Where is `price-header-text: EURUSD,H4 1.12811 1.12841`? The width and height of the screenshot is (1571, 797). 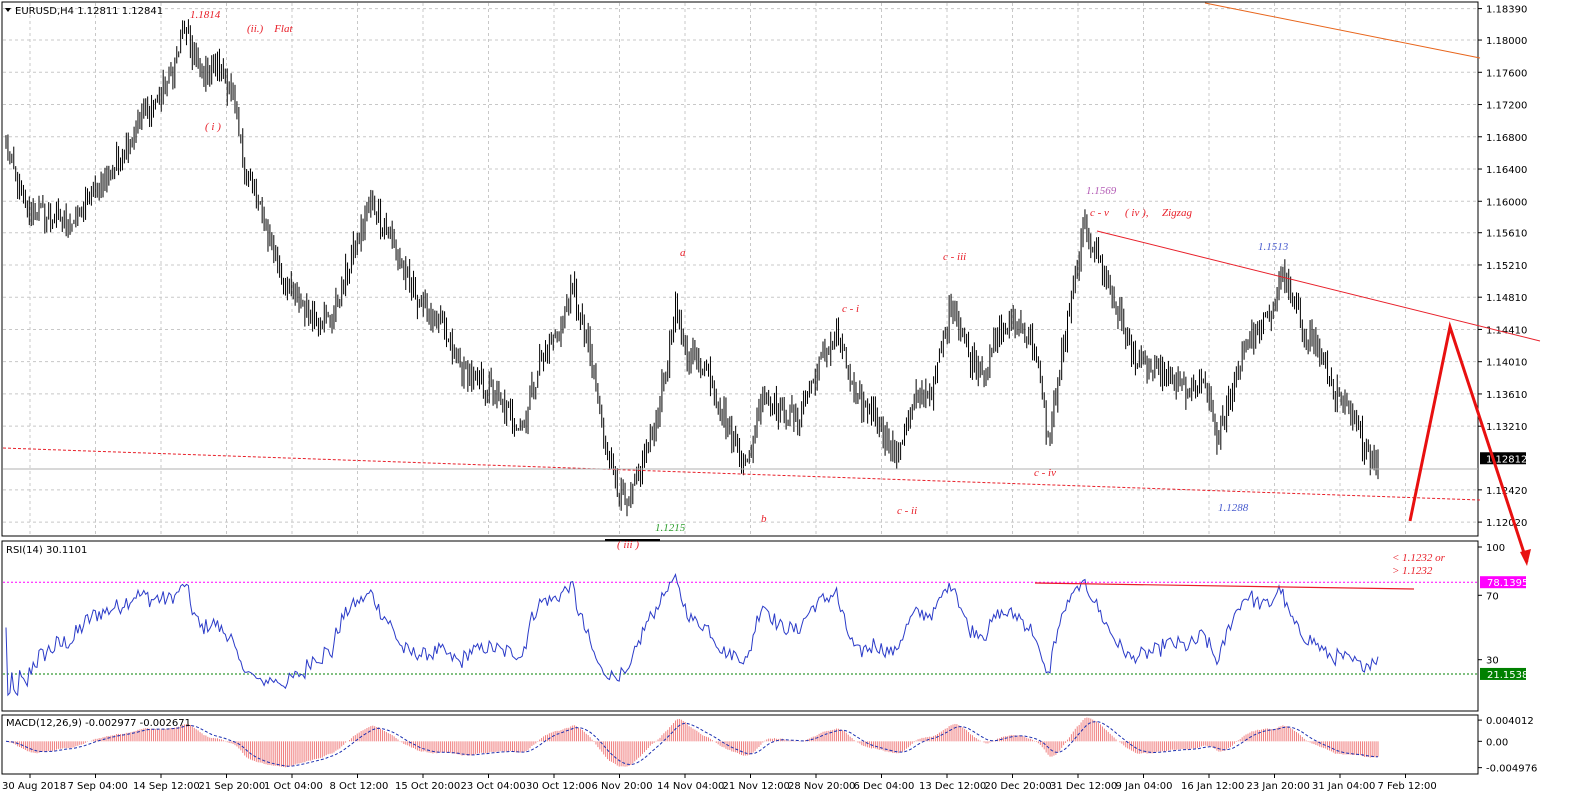
price-header-text: EURUSD,H4 1.12811 1.12841 is located at coordinates (89, 11).